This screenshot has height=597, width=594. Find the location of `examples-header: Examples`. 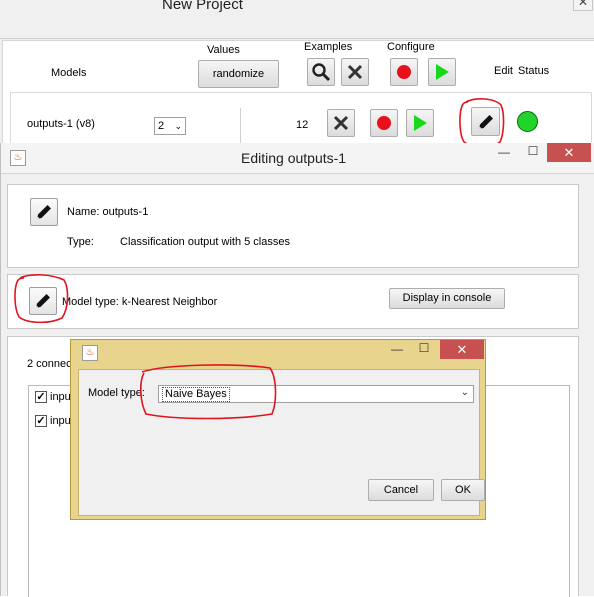

examples-header: Examples is located at coordinates (328, 47).